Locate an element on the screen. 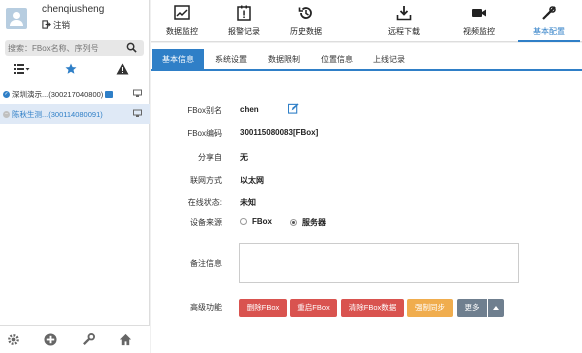 This screenshot has width=582, height=353. more-dropdown-button is located at coordinates (496, 308).